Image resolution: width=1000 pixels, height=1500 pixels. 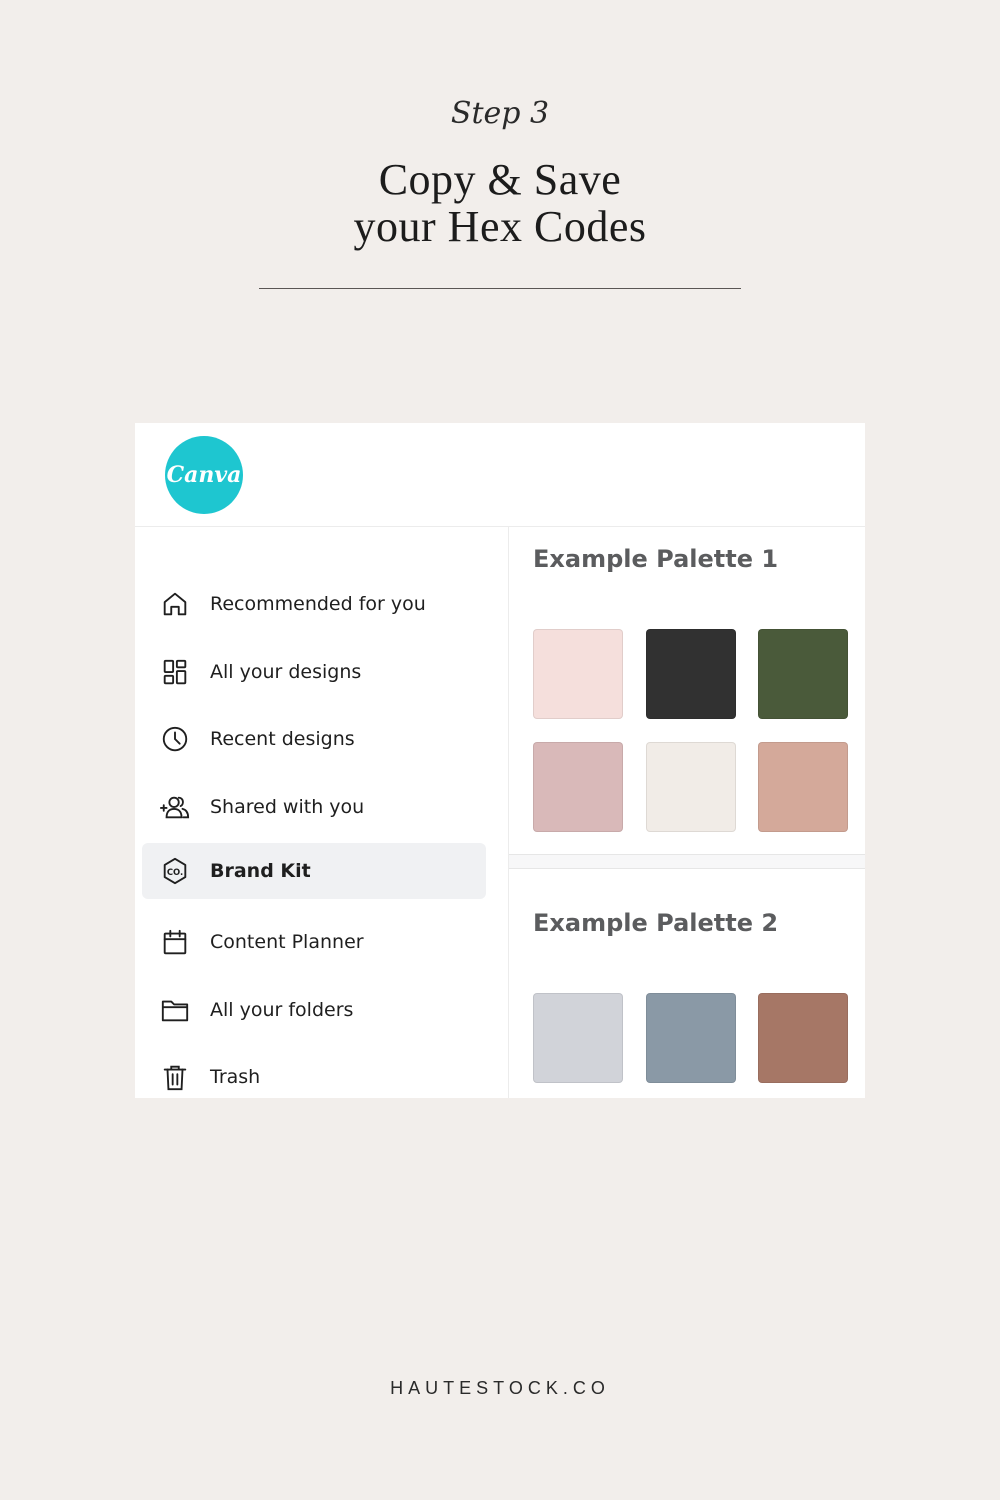 I want to click on canva-logo: Canva, so click(x=204, y=475).